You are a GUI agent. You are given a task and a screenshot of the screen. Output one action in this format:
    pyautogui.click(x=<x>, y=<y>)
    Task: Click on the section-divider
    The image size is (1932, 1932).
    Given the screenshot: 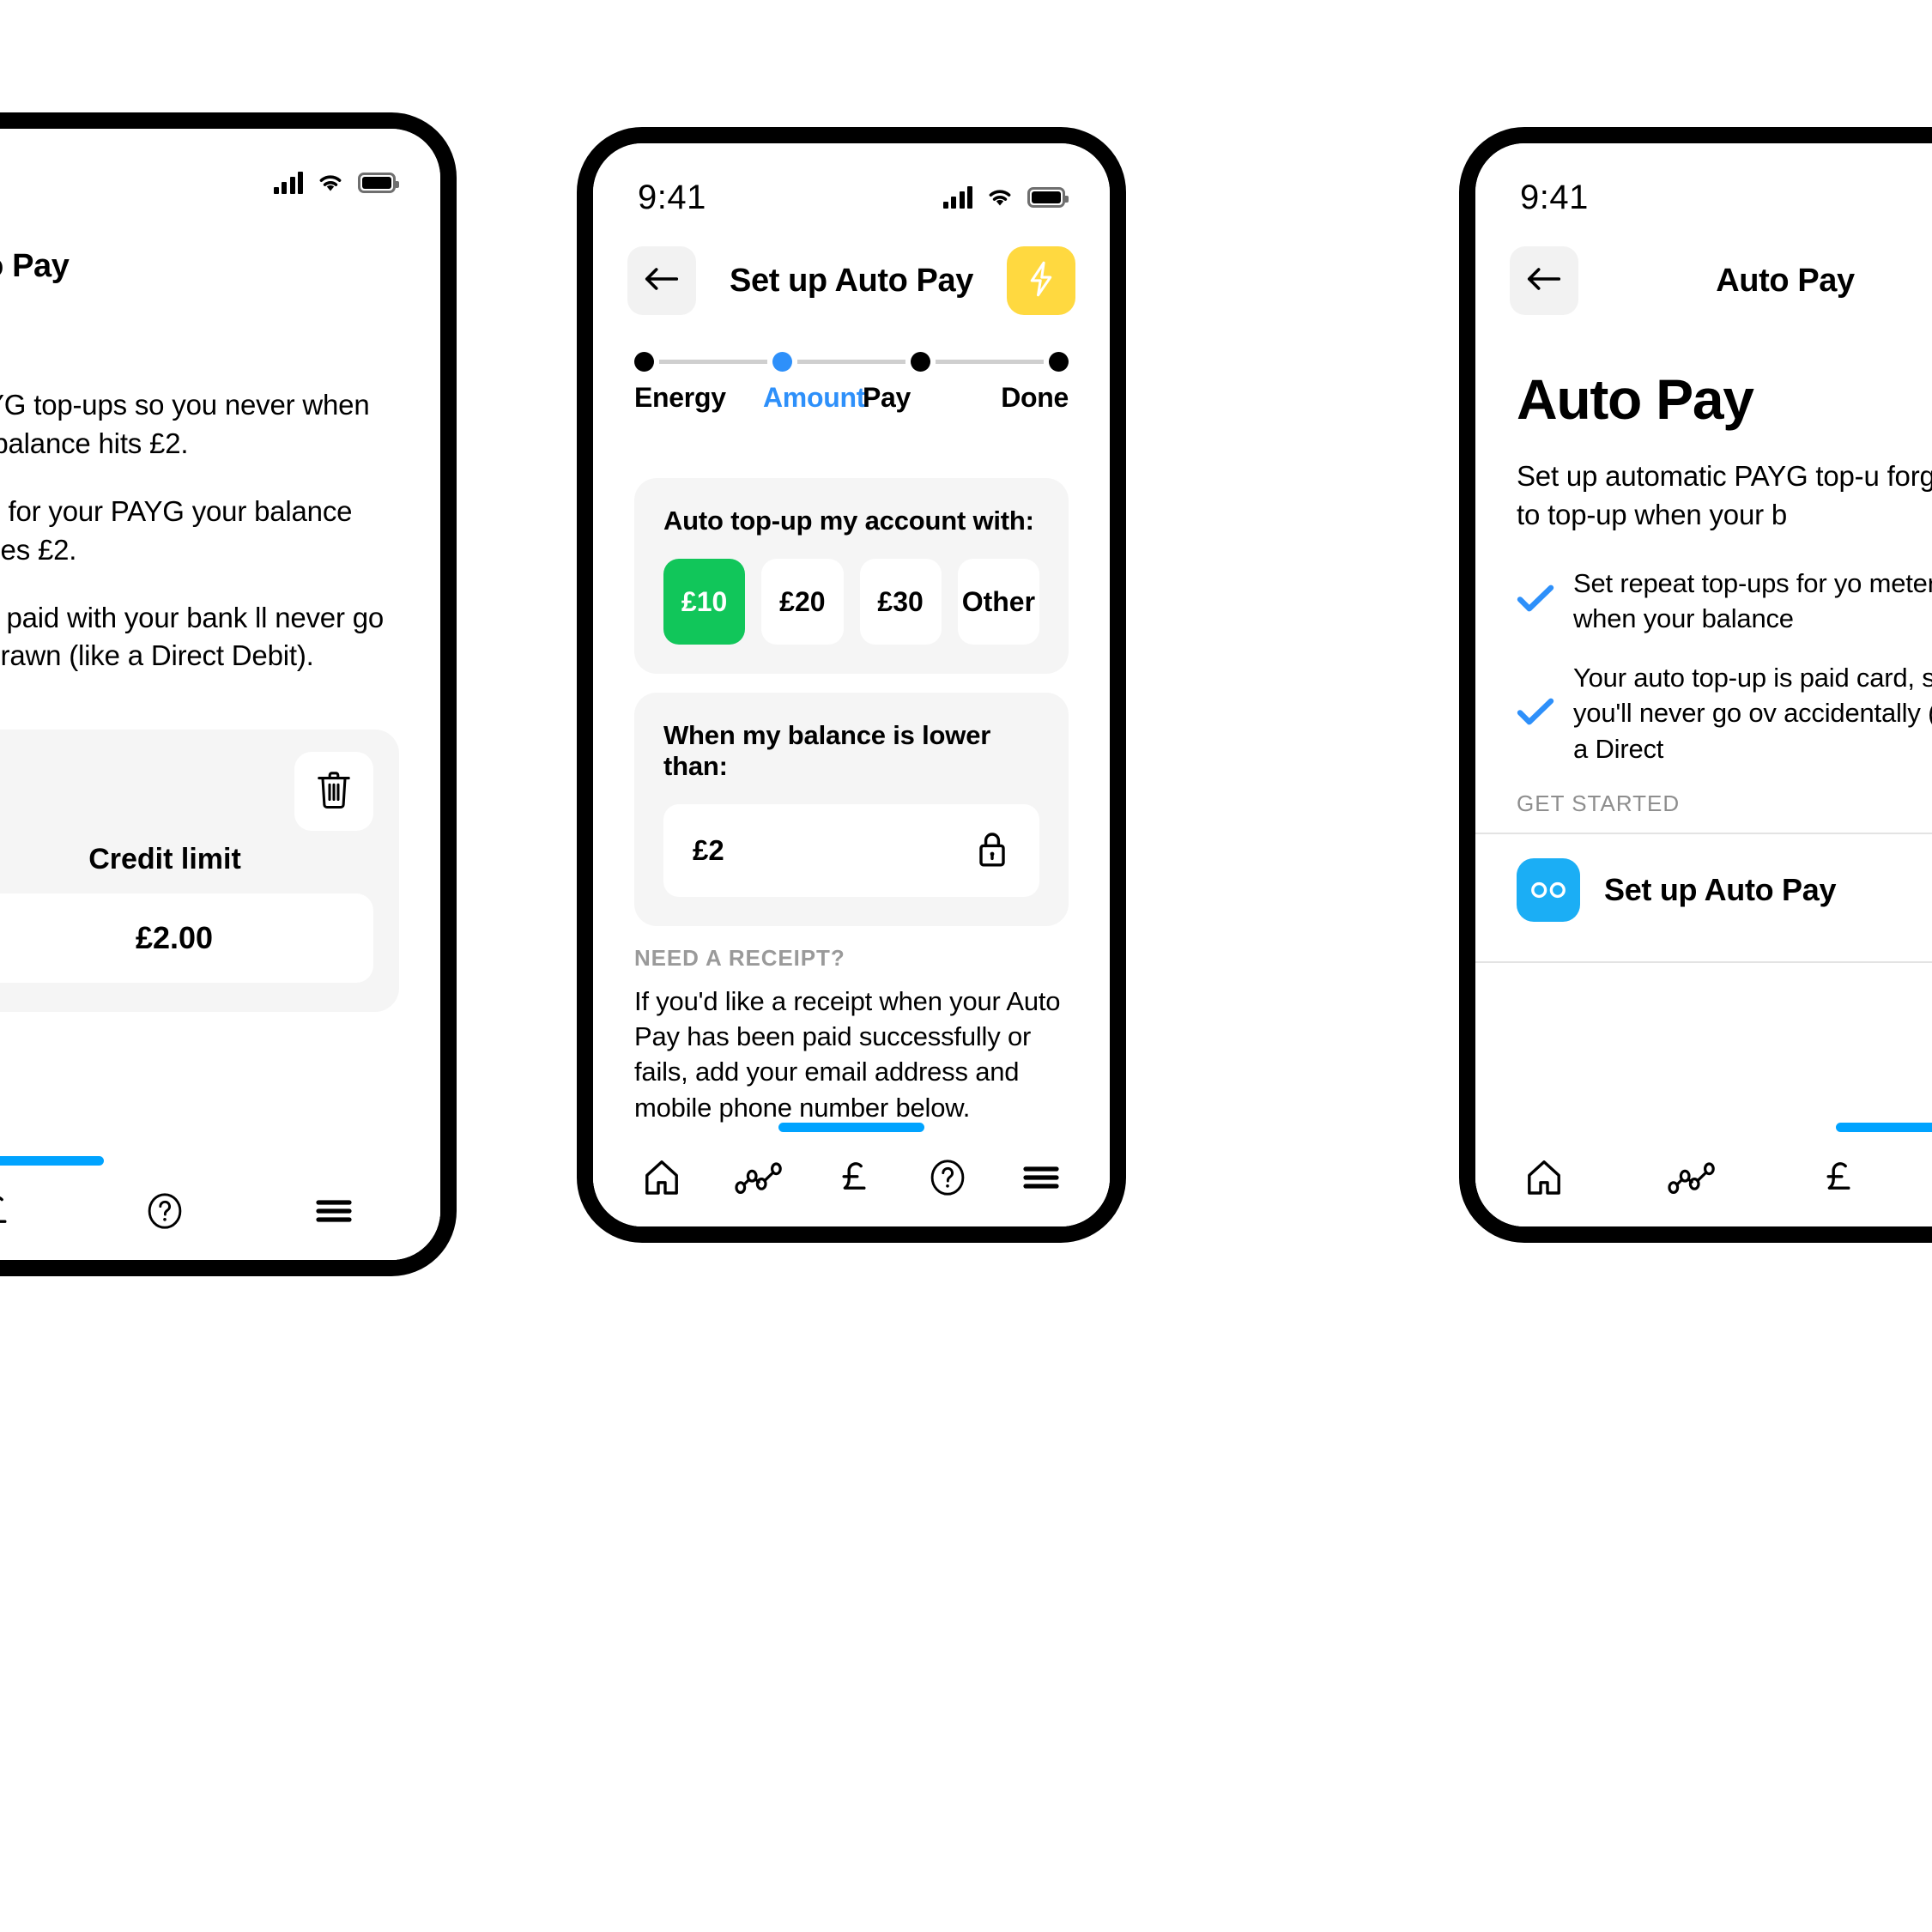 What is the action you would take?
    pyautogui.click(x=1704, y=962)
    